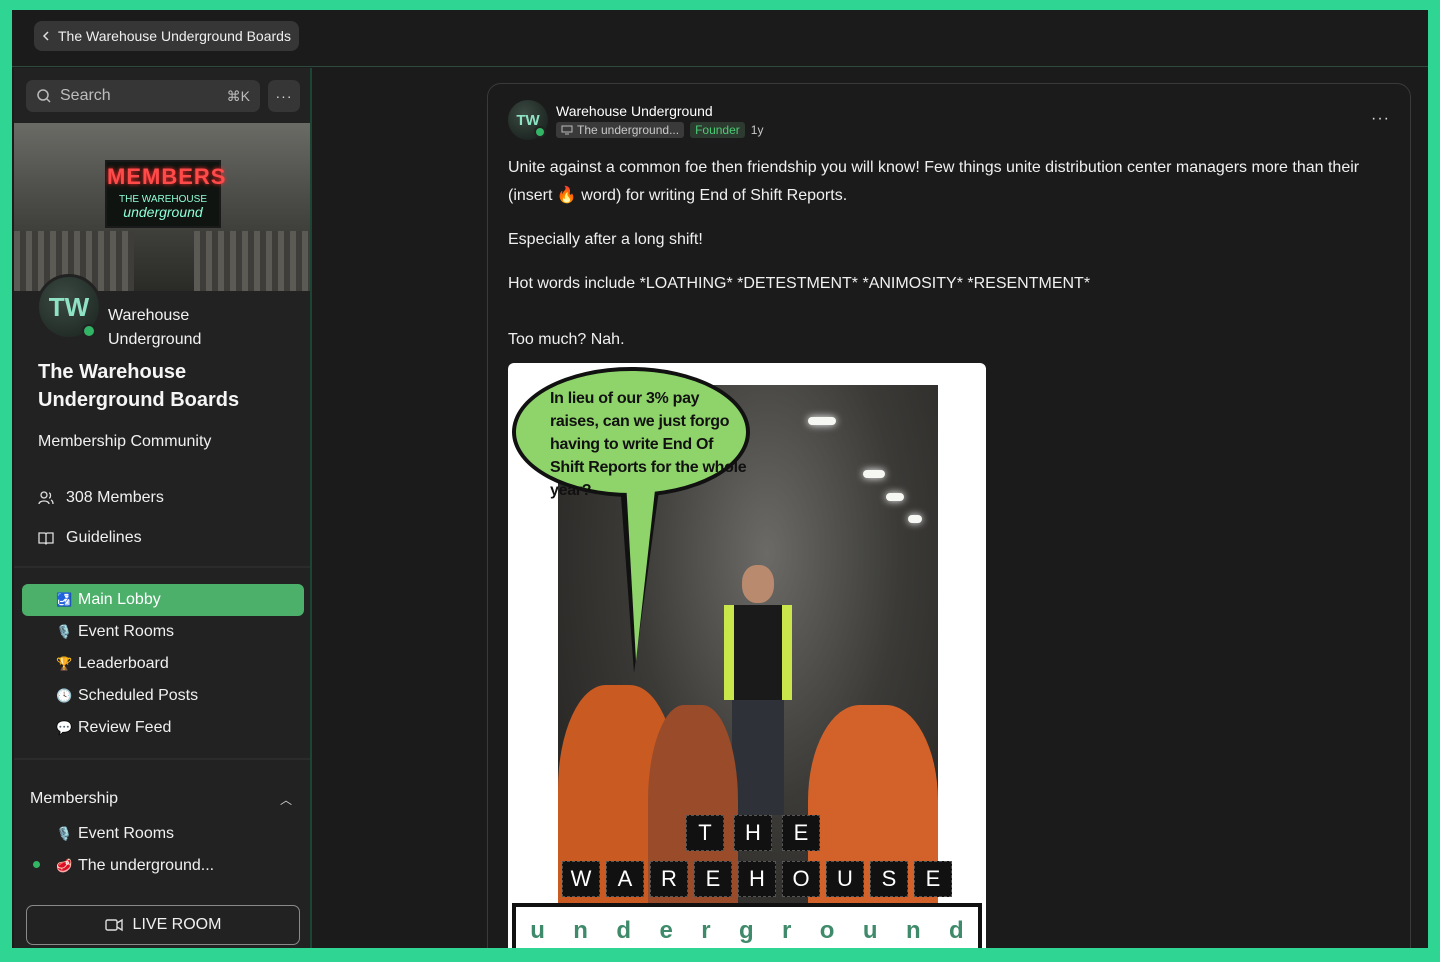 The width and height of the screenshot is (1440, 962). Describe the element at coordinates (64, 599) in the screenshot. I see `lobby-icon: 🛃` at that location.